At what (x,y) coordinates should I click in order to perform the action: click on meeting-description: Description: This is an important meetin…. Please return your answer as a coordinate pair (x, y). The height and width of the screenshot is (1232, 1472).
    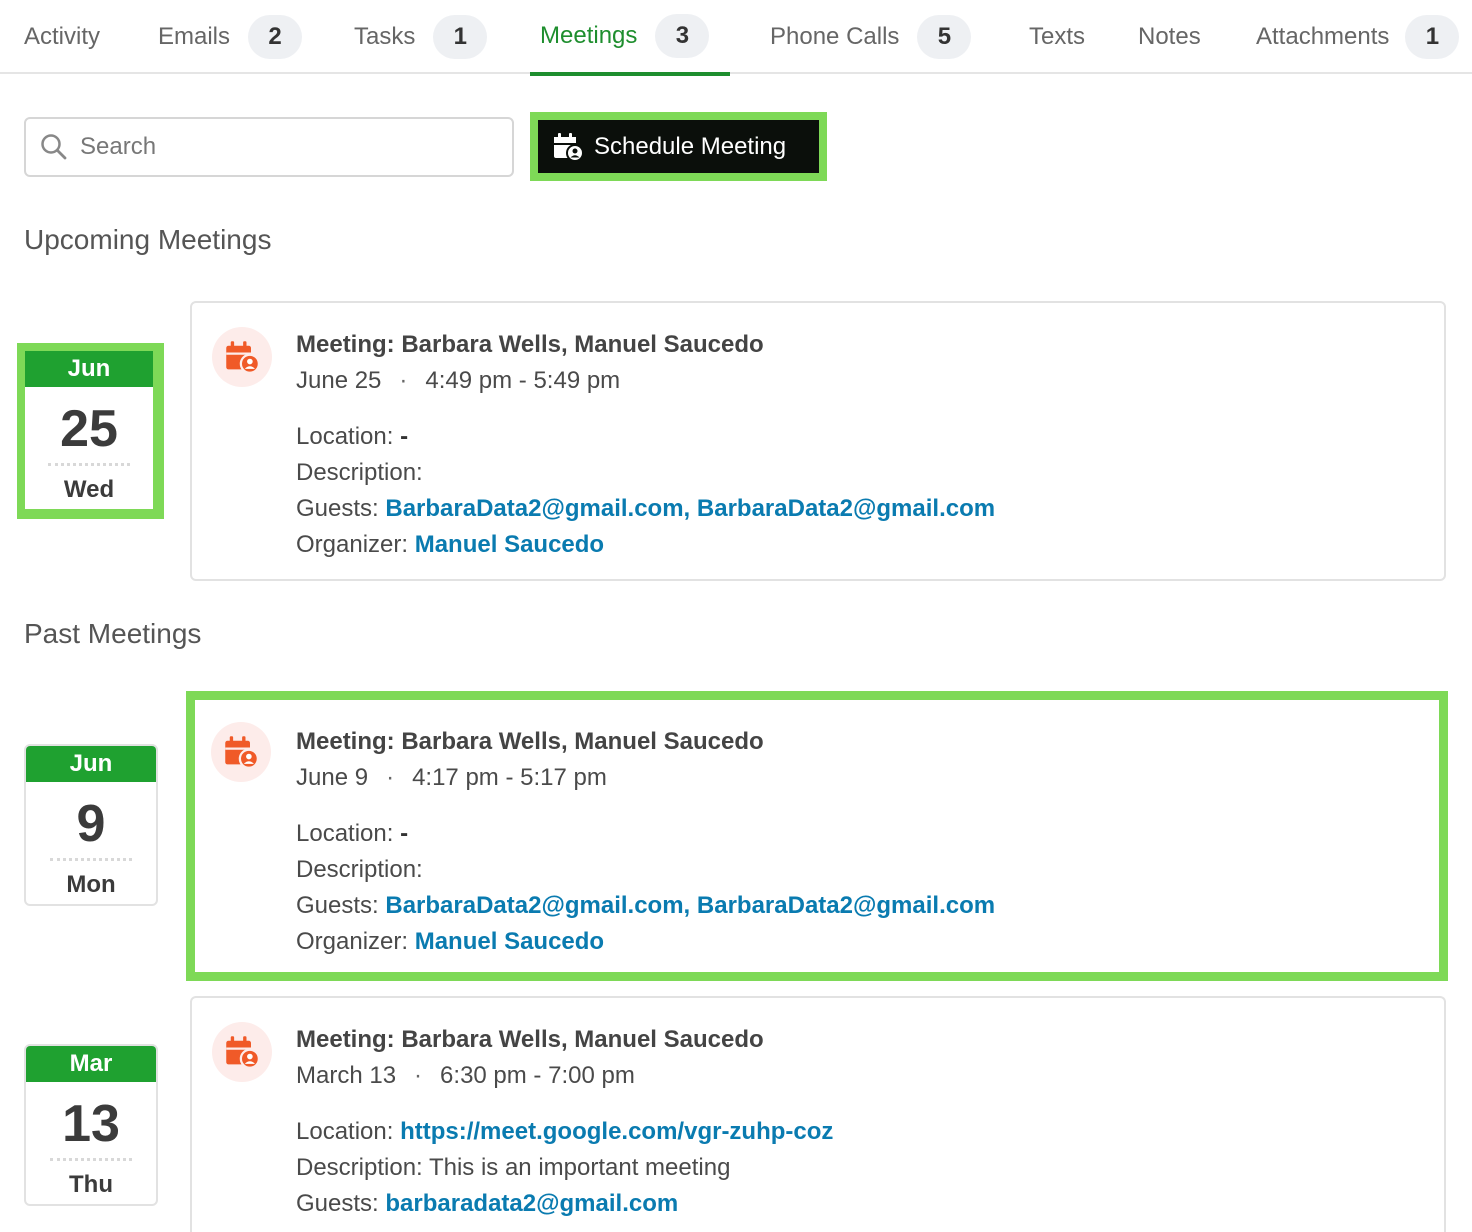
    Looking at the image, I should click on (564, 1168).